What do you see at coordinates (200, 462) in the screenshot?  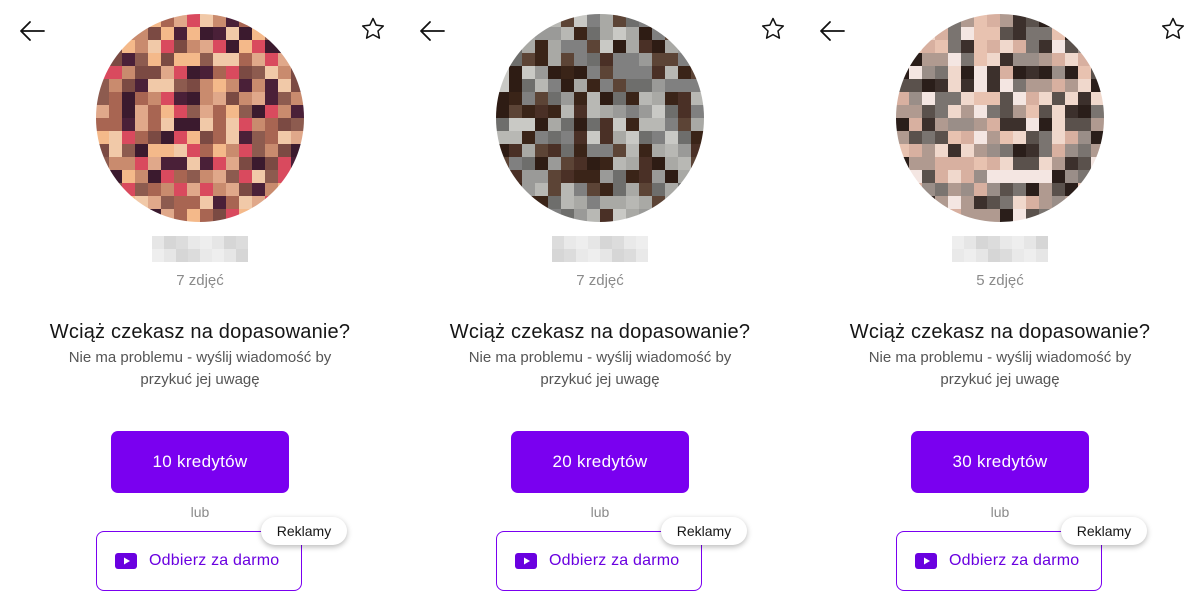 I see `credits-button: 10 kredytów` at bounding box center [200, 462].